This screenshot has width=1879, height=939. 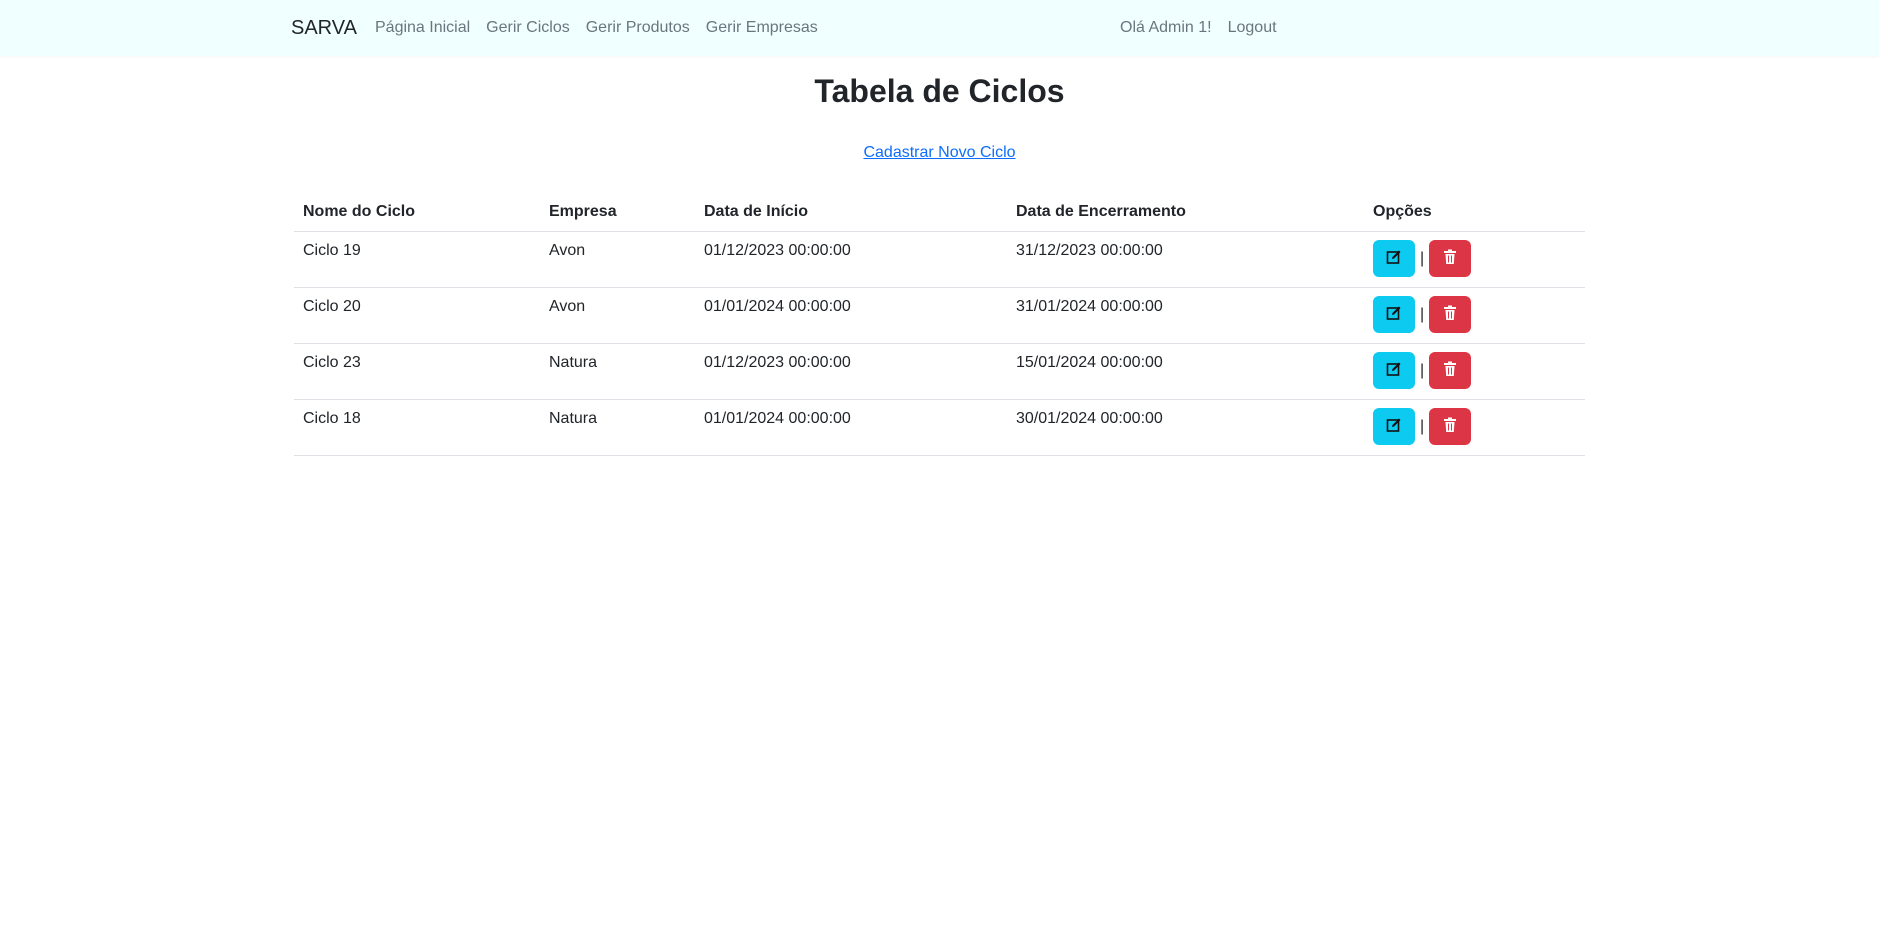 What do you see at coordinates (1474, 212) in the screenshot?
I see `header-options: Opções` at bounding box center [1474, 212].